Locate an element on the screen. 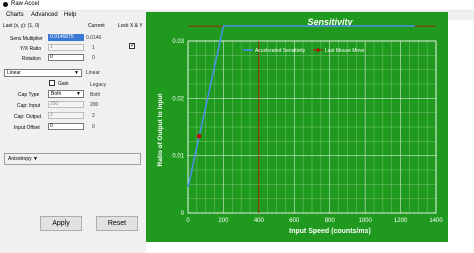  gain-label: Gain is located at coordinates (63, 84).